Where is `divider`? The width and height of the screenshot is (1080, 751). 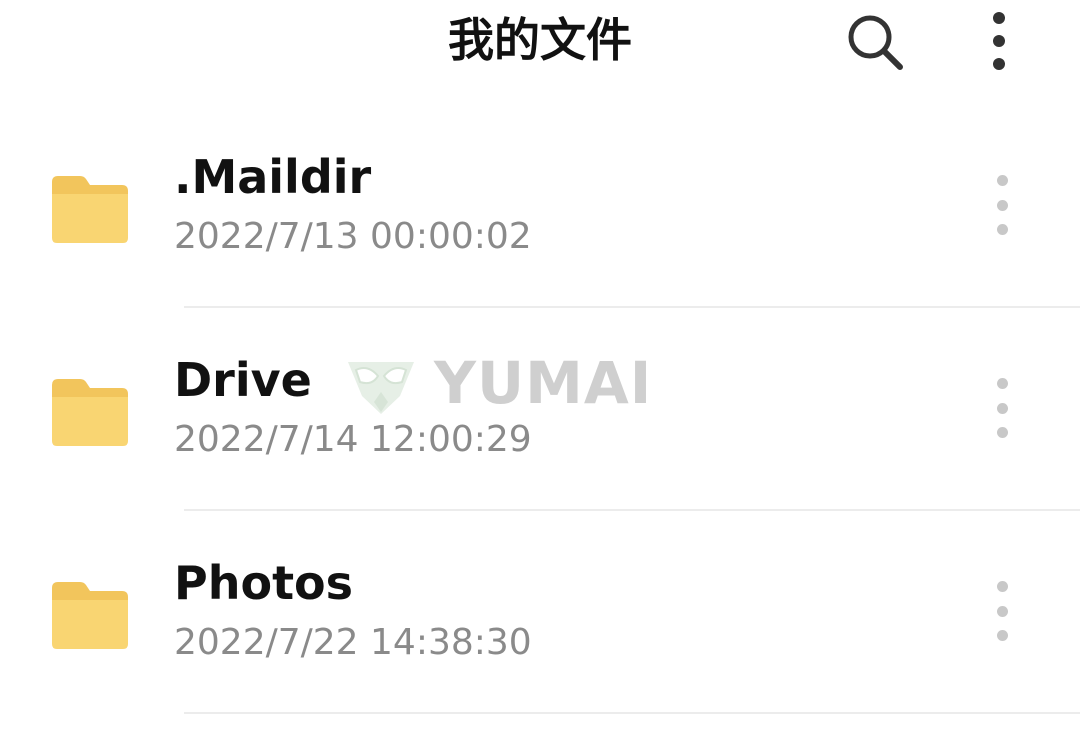
divider is located at coordinates (632, 713).